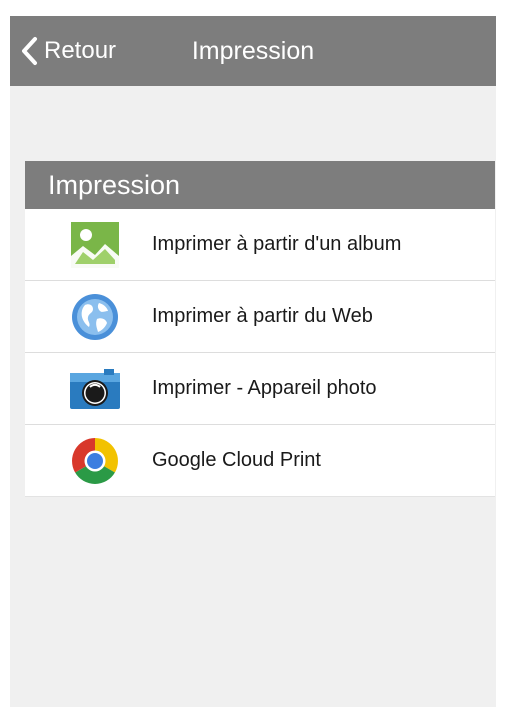  I want to click on print-from-web-label: Imprimer à partir du Web, so click(262, 316).